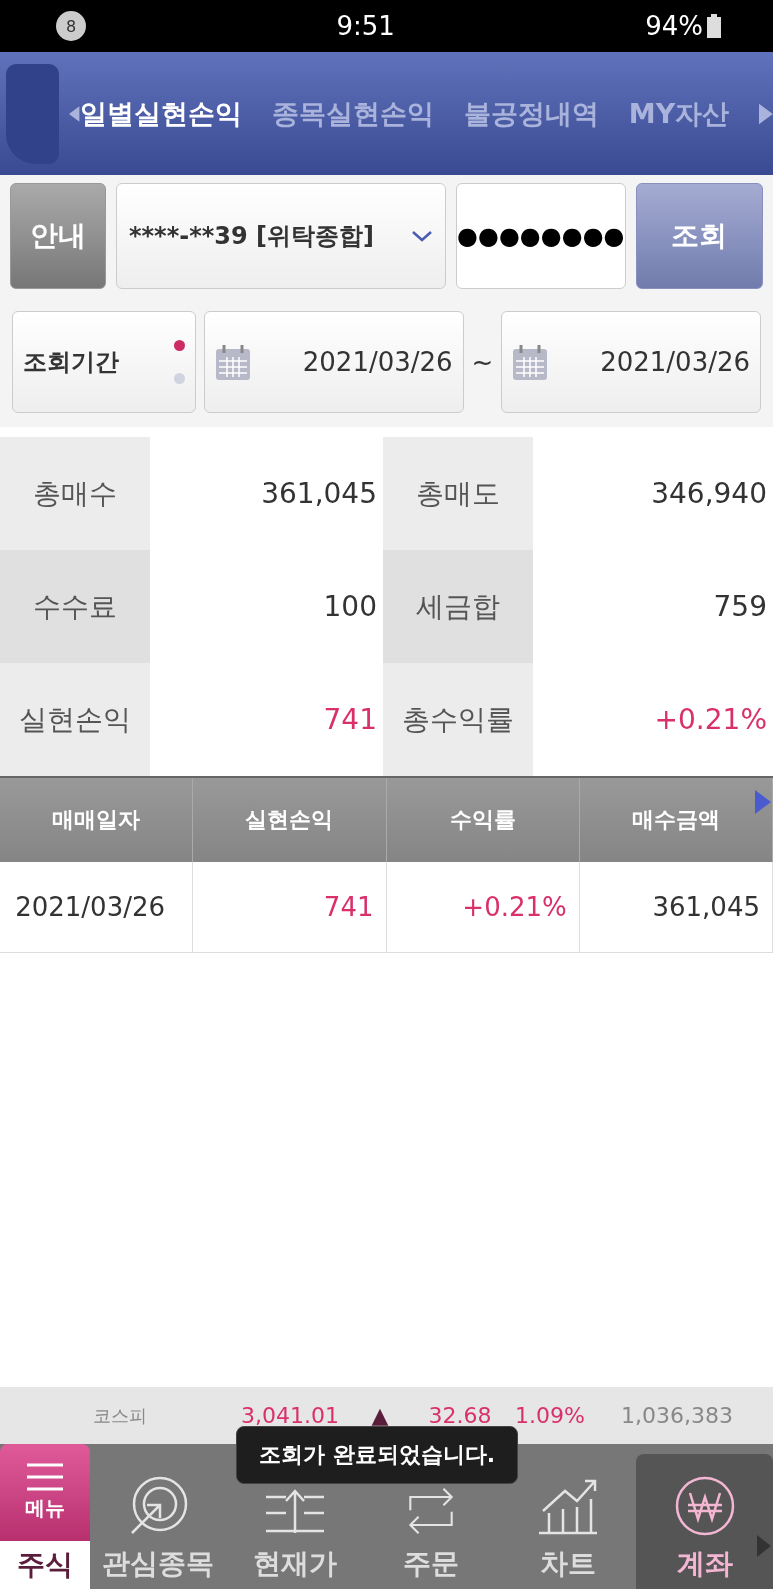  I want to click on search-button: 조회, so click(699, 236).